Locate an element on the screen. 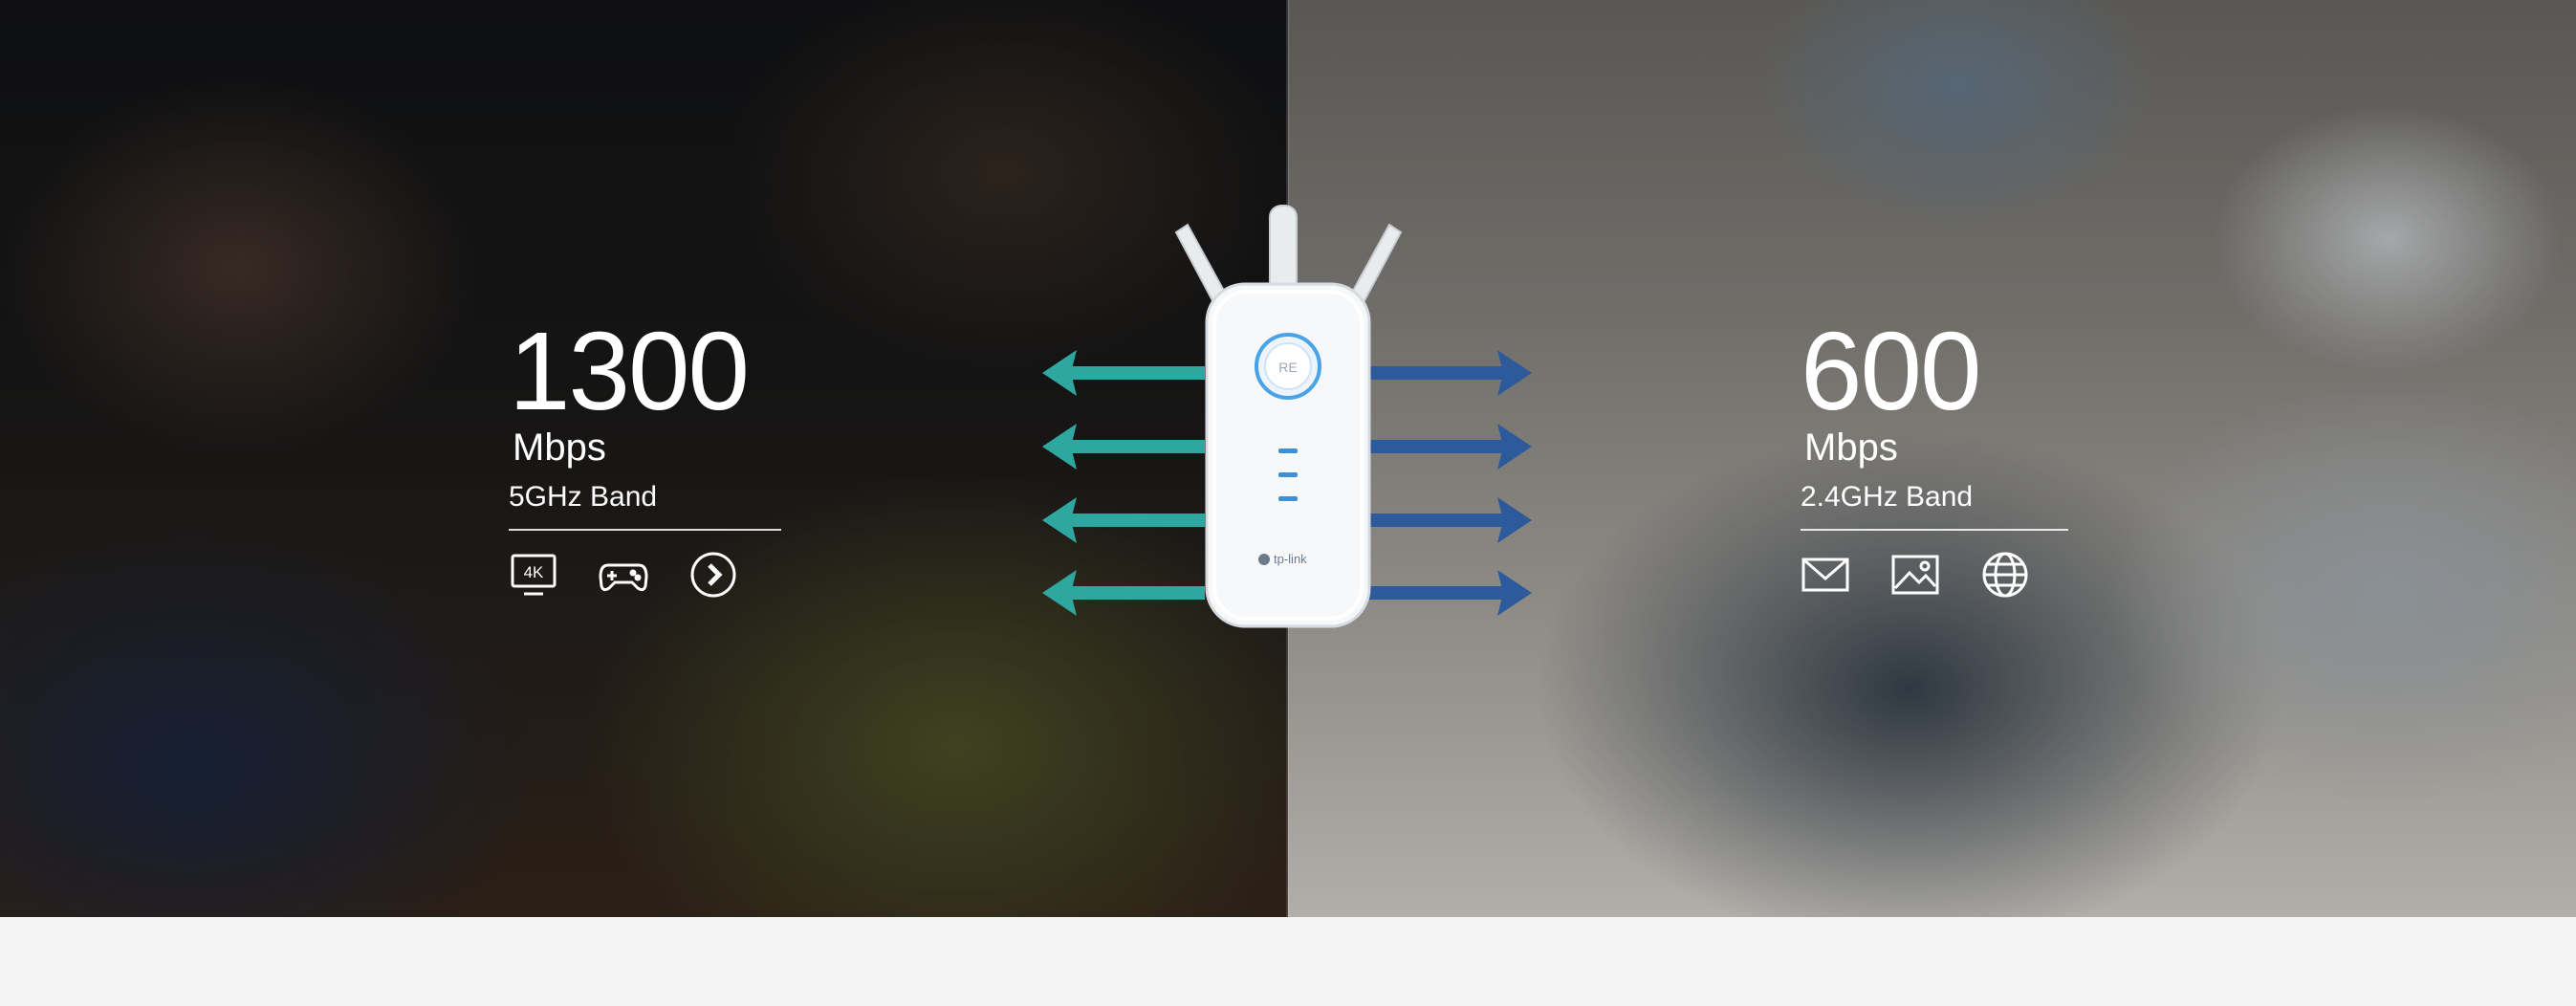 Image resolution: width=2576 pixels, height=1006 pixels. 4k-tv-icon: 4K is located at coordinates (533, 575).